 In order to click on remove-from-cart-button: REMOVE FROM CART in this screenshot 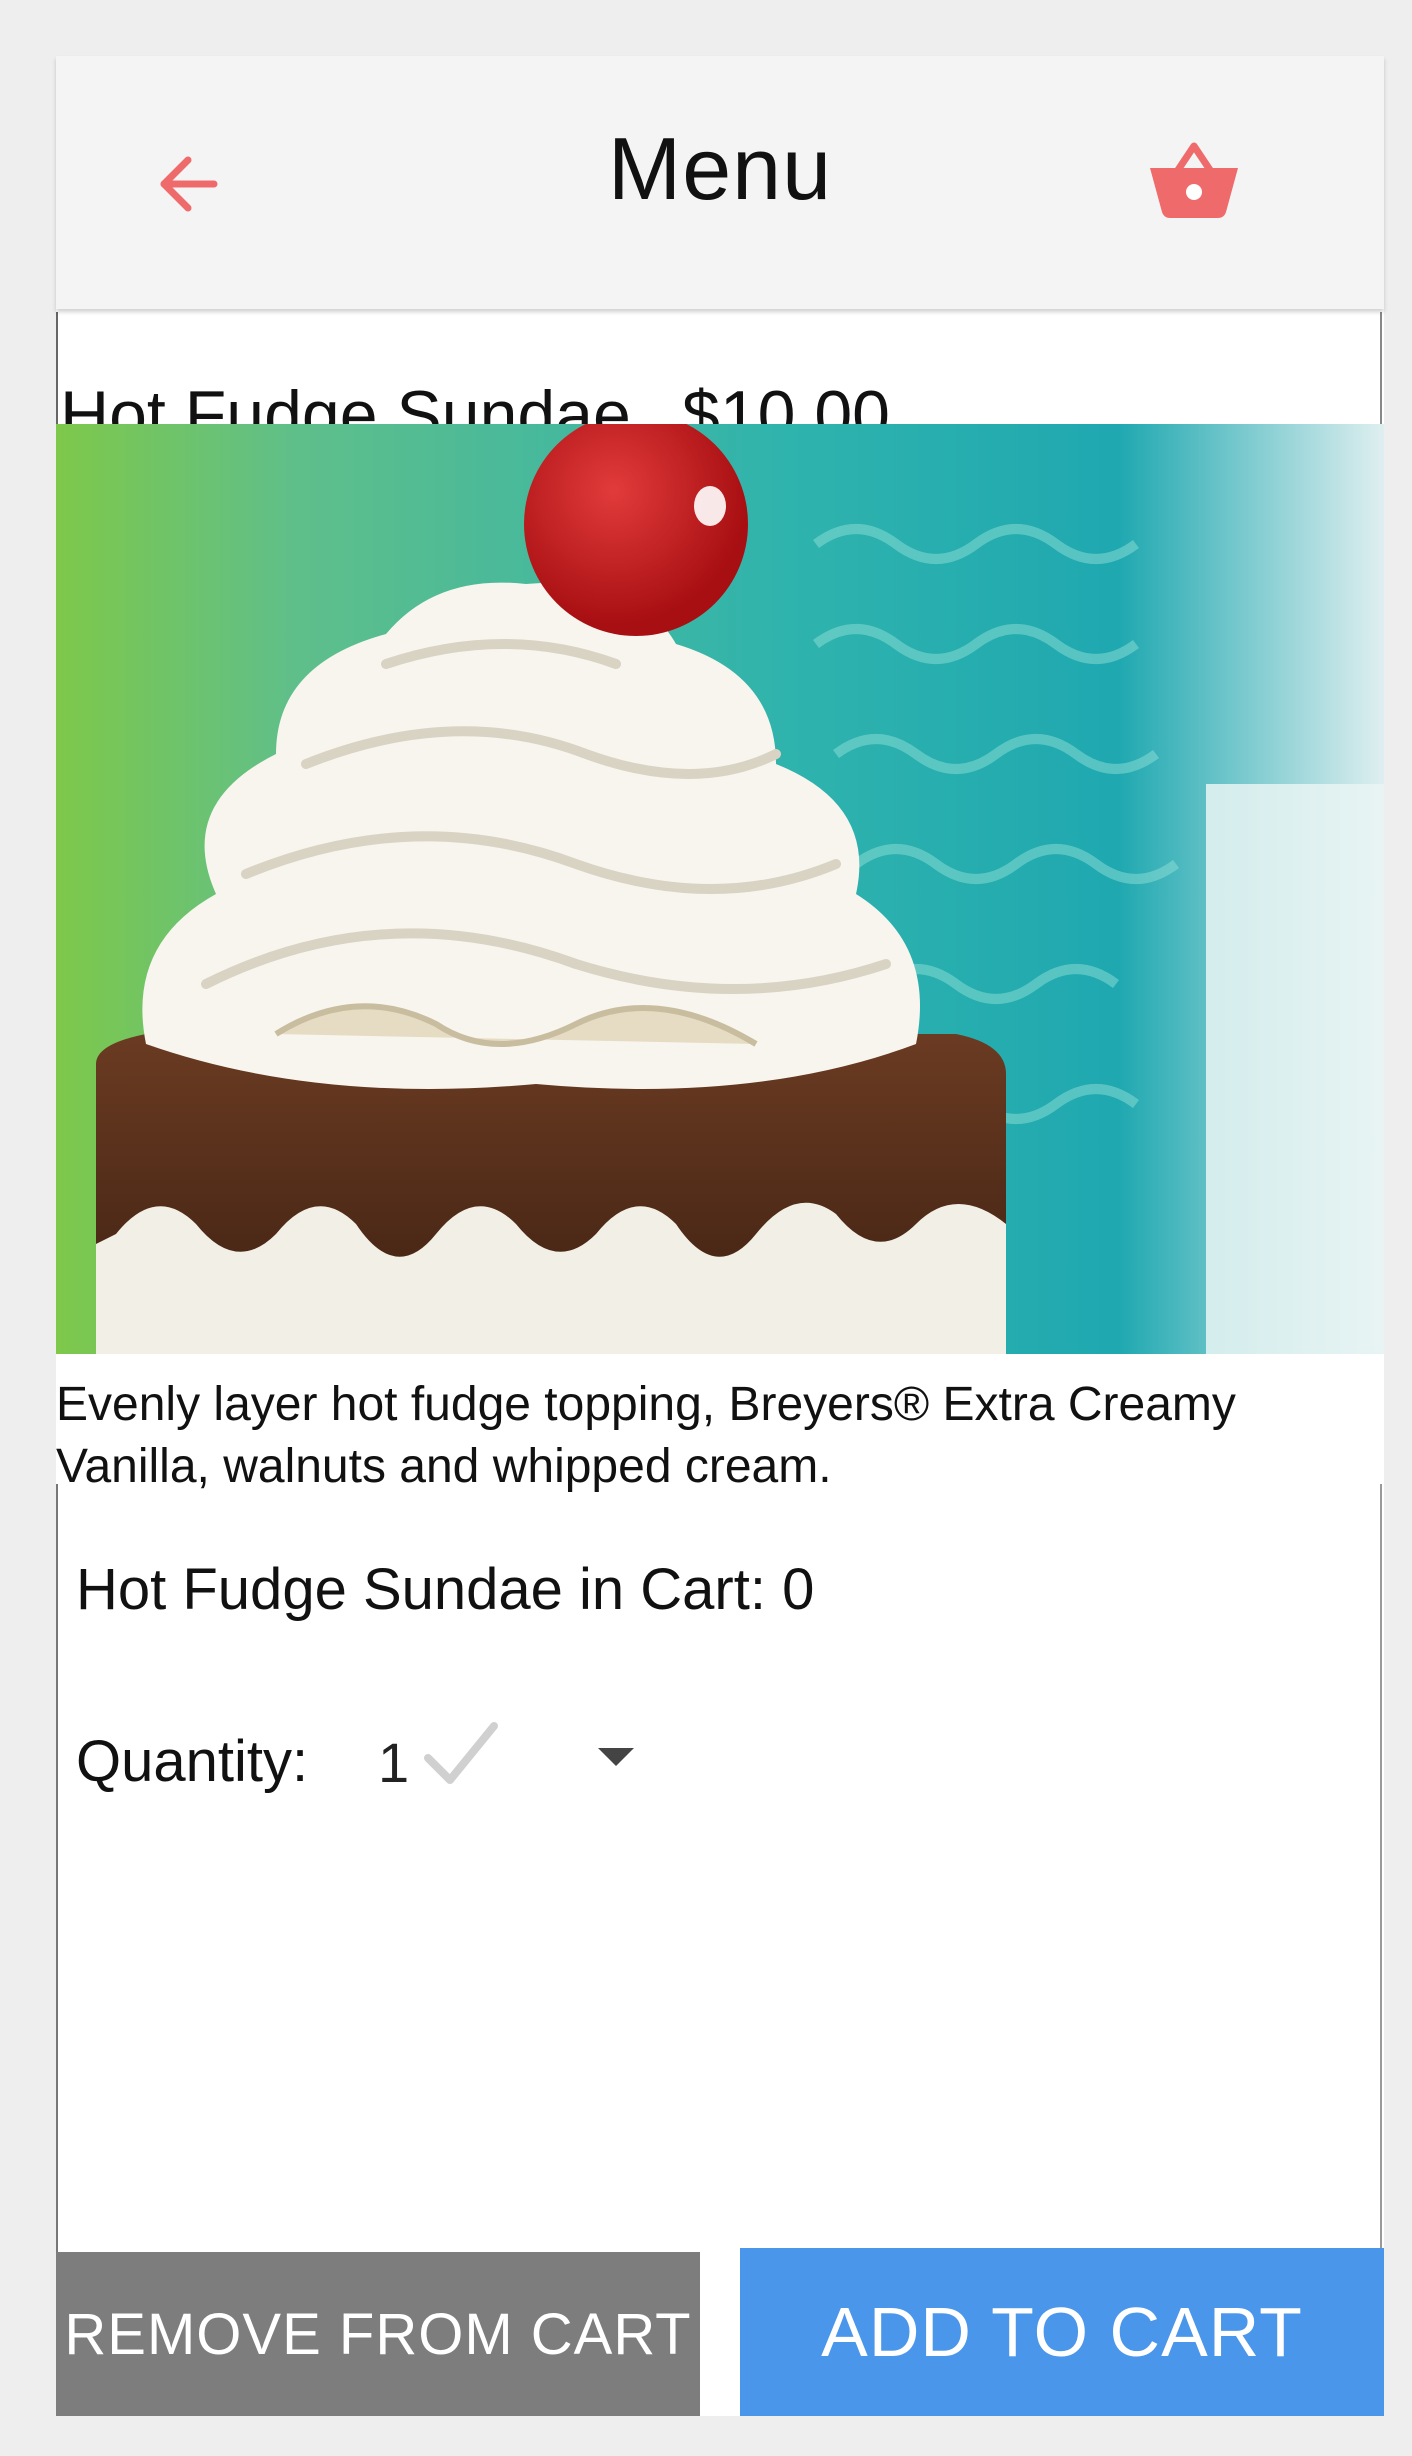, I will do `click(378, 2334)`.